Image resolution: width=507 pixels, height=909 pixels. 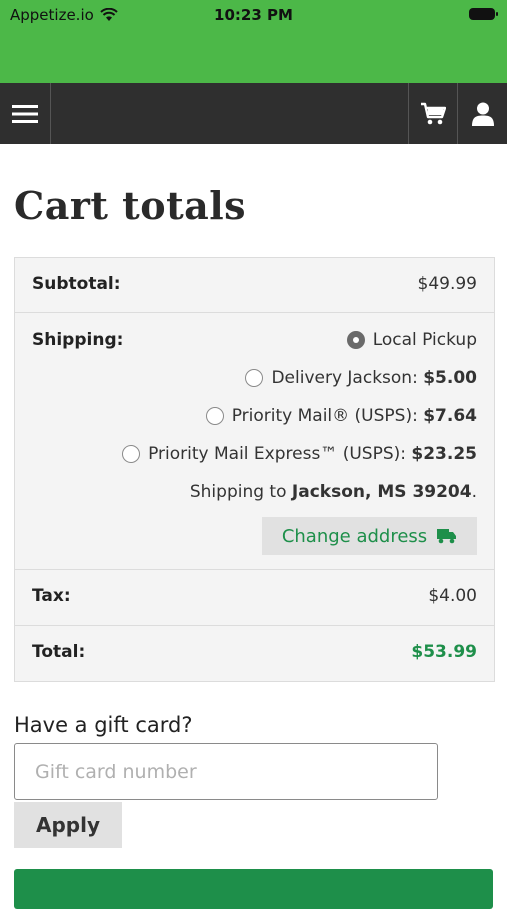 I want to click on shipping-destination: Shipping to Jackson, MS 39204., so click(x=333, y=492).